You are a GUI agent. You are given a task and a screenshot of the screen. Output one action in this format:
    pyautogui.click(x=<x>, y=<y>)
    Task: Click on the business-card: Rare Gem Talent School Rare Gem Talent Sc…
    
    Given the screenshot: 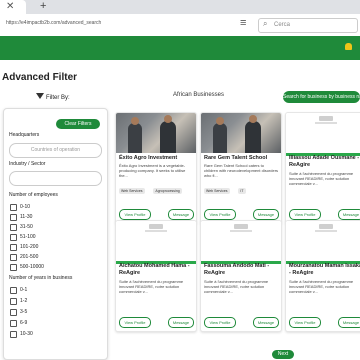 What is the action you would take?
    pyautogui.click(x=241, y=168)
    